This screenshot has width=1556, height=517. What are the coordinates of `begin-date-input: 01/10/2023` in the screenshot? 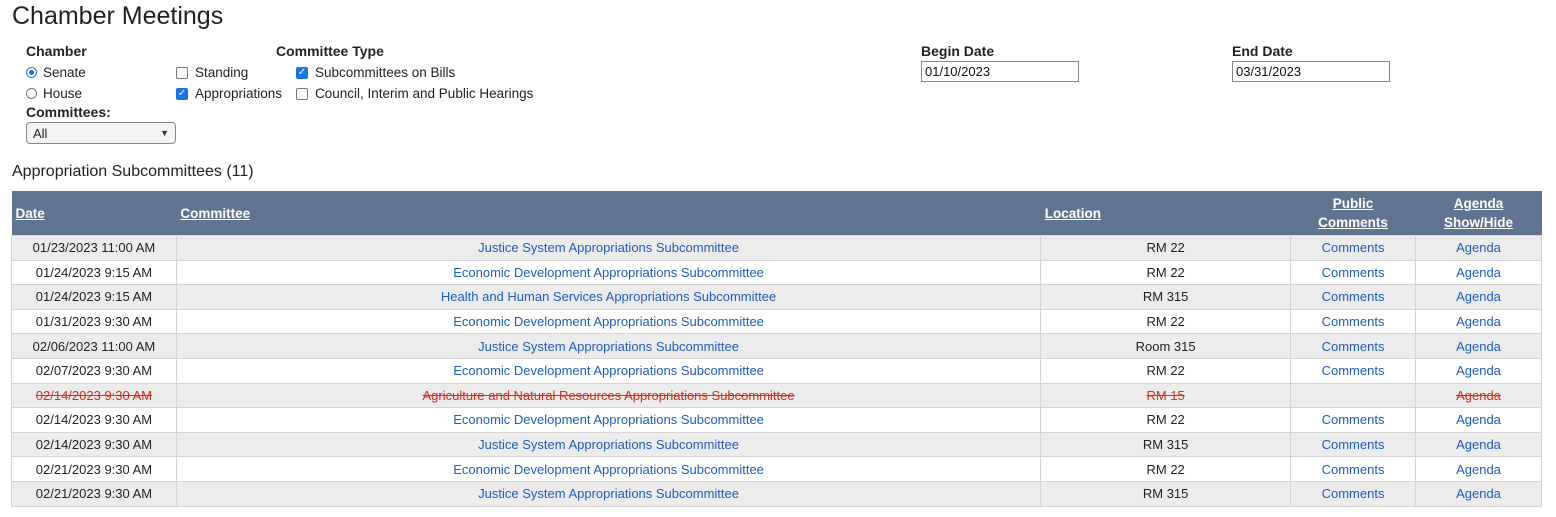 It's located at (1000, 71).